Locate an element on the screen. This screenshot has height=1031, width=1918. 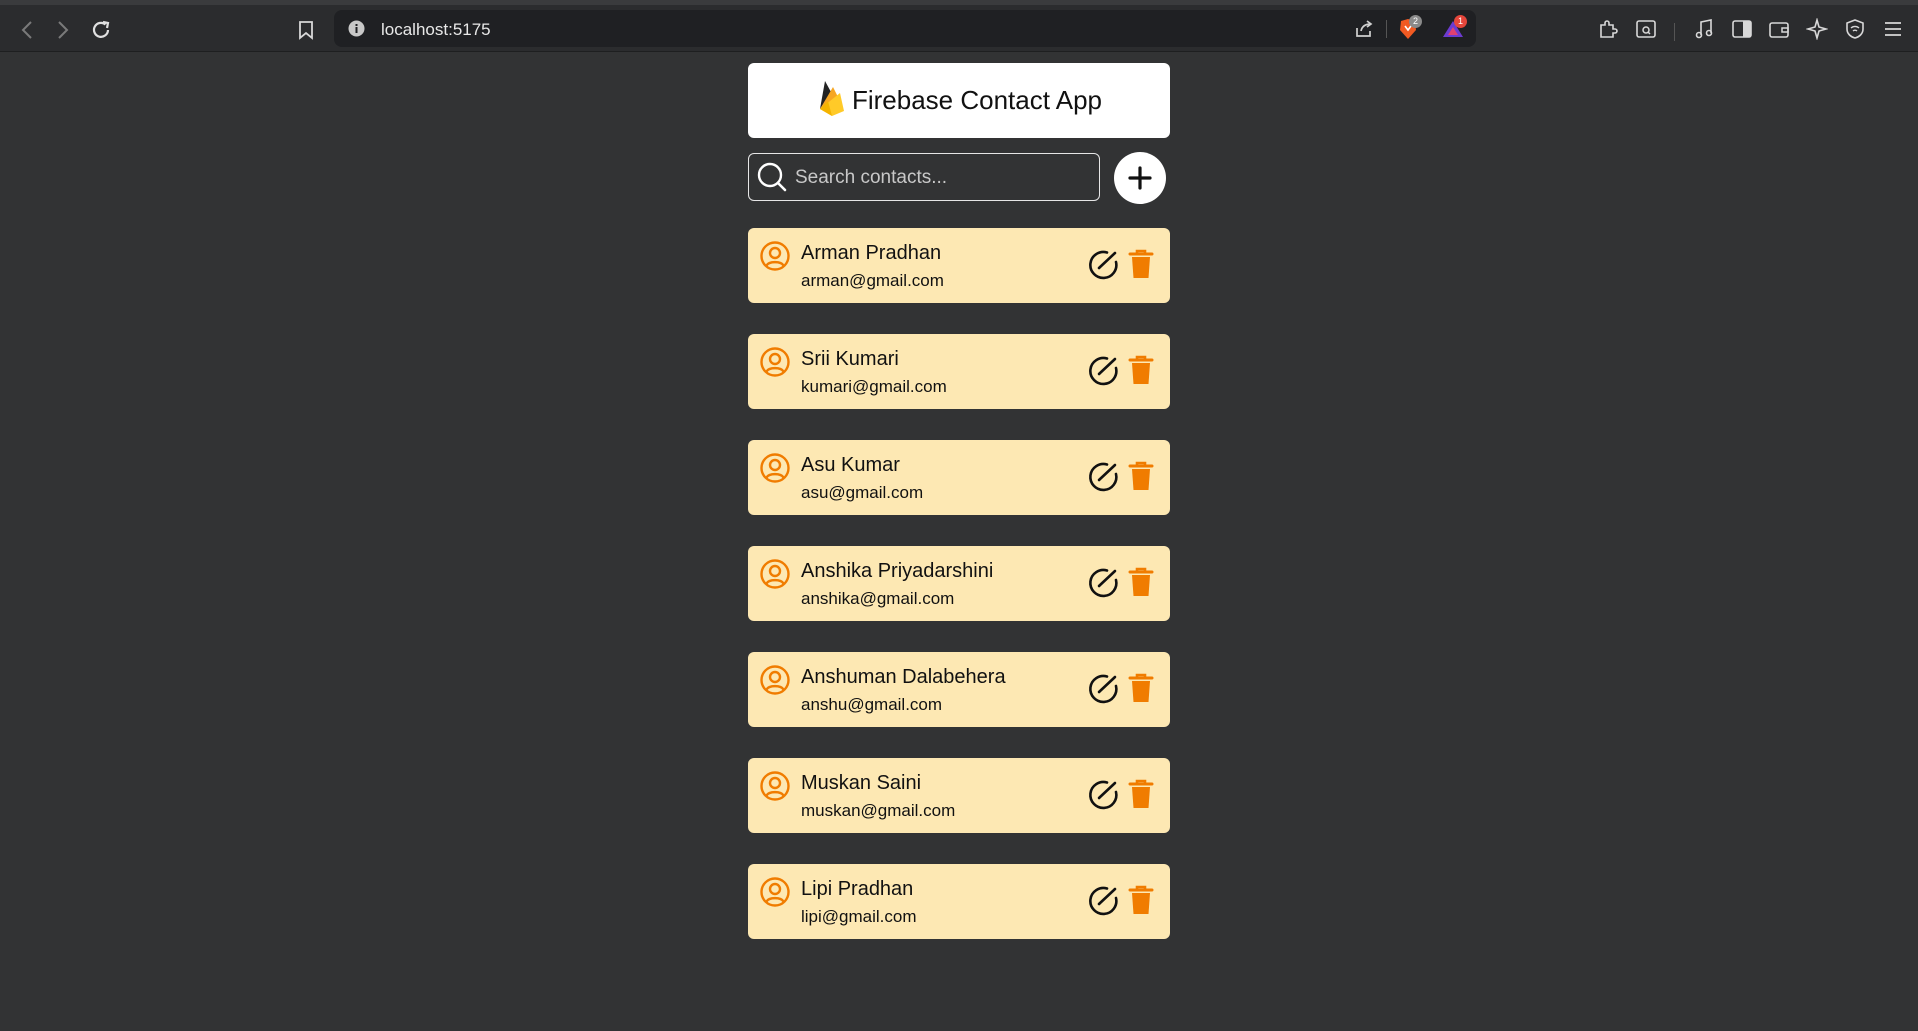
contact-name: Muskan Saini is located at coordinates (861, 783).